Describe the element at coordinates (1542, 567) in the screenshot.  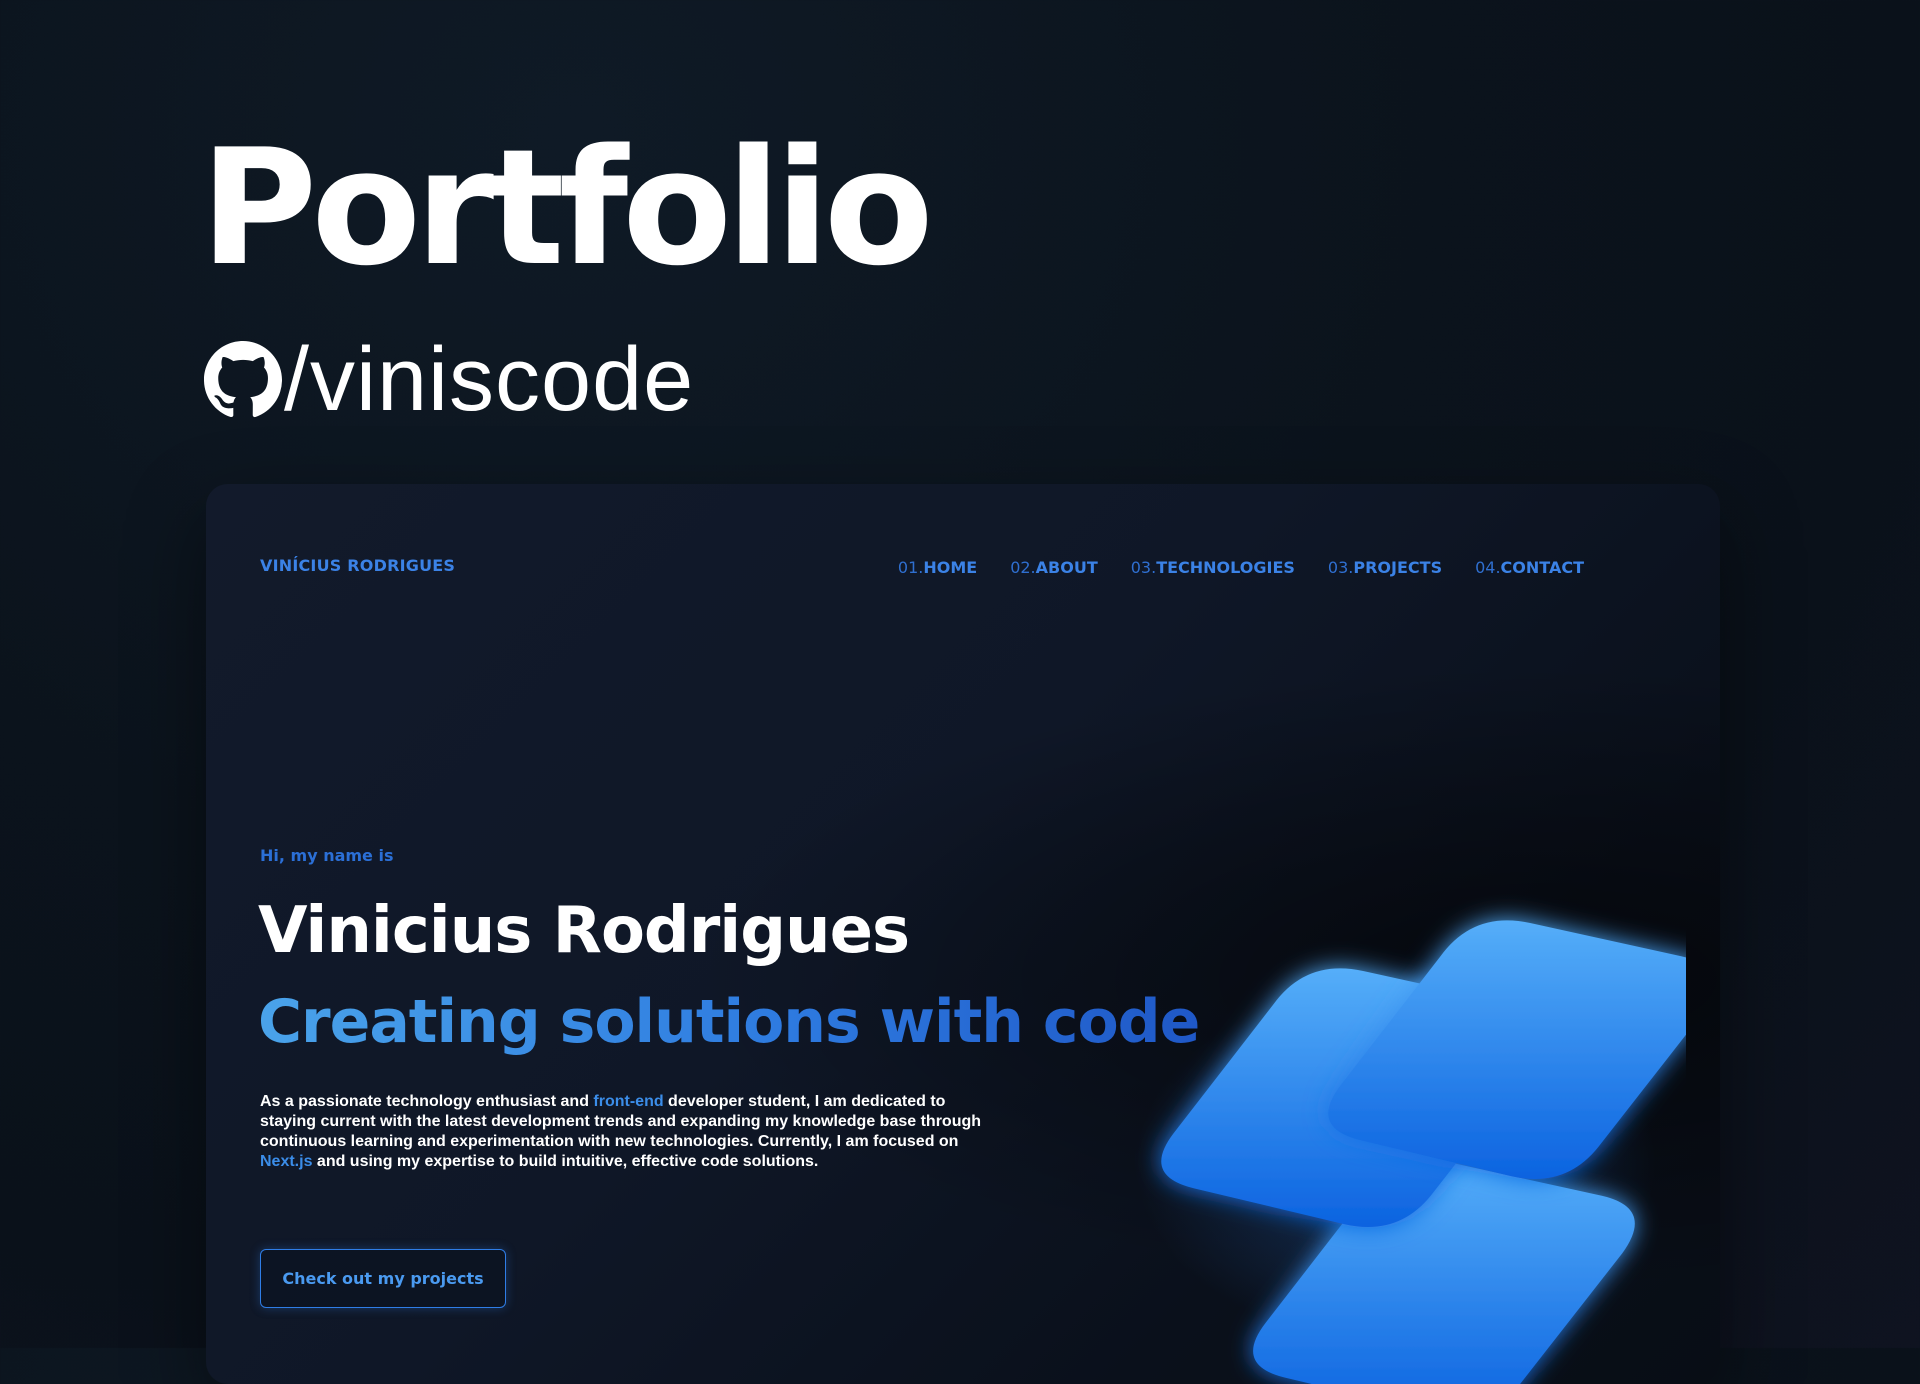
I see `nav-contact-label: CONTACT` at that location.